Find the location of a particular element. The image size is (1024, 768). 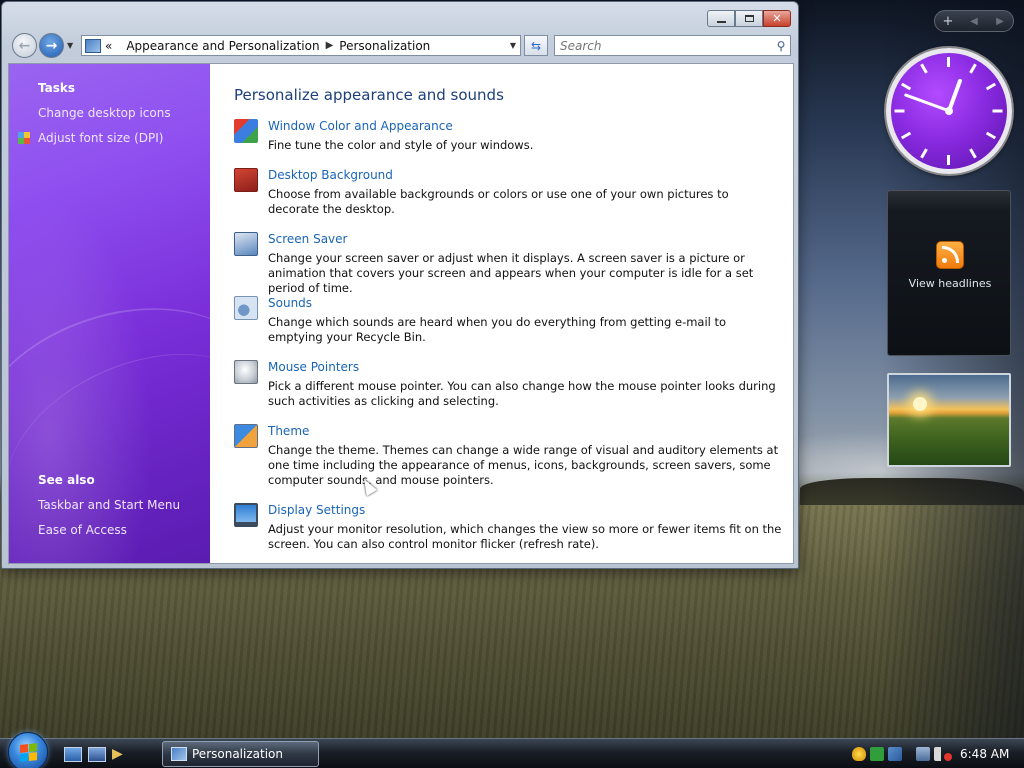

taskbar-clock: 6:48 AM is located at coordinates (984, 754).